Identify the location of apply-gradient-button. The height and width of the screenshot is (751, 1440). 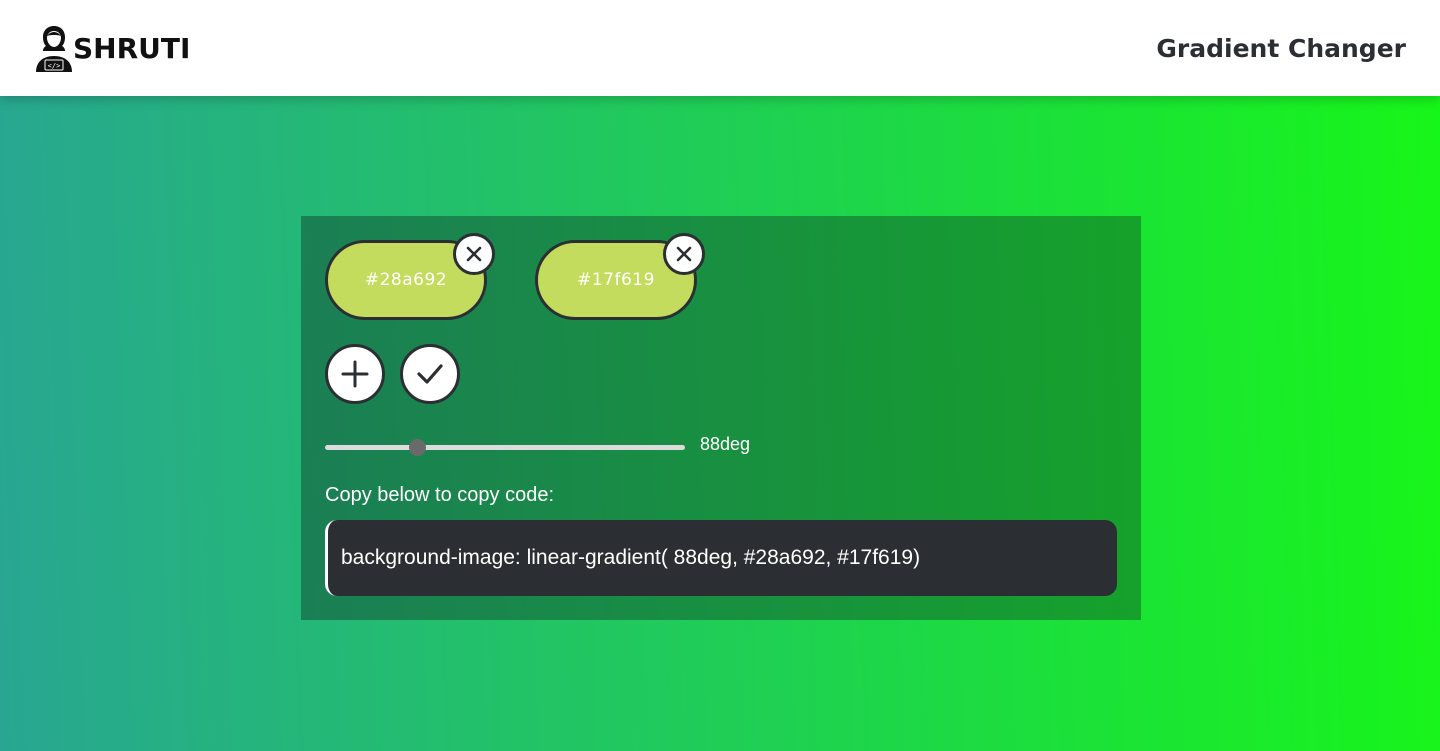
(430, 374).